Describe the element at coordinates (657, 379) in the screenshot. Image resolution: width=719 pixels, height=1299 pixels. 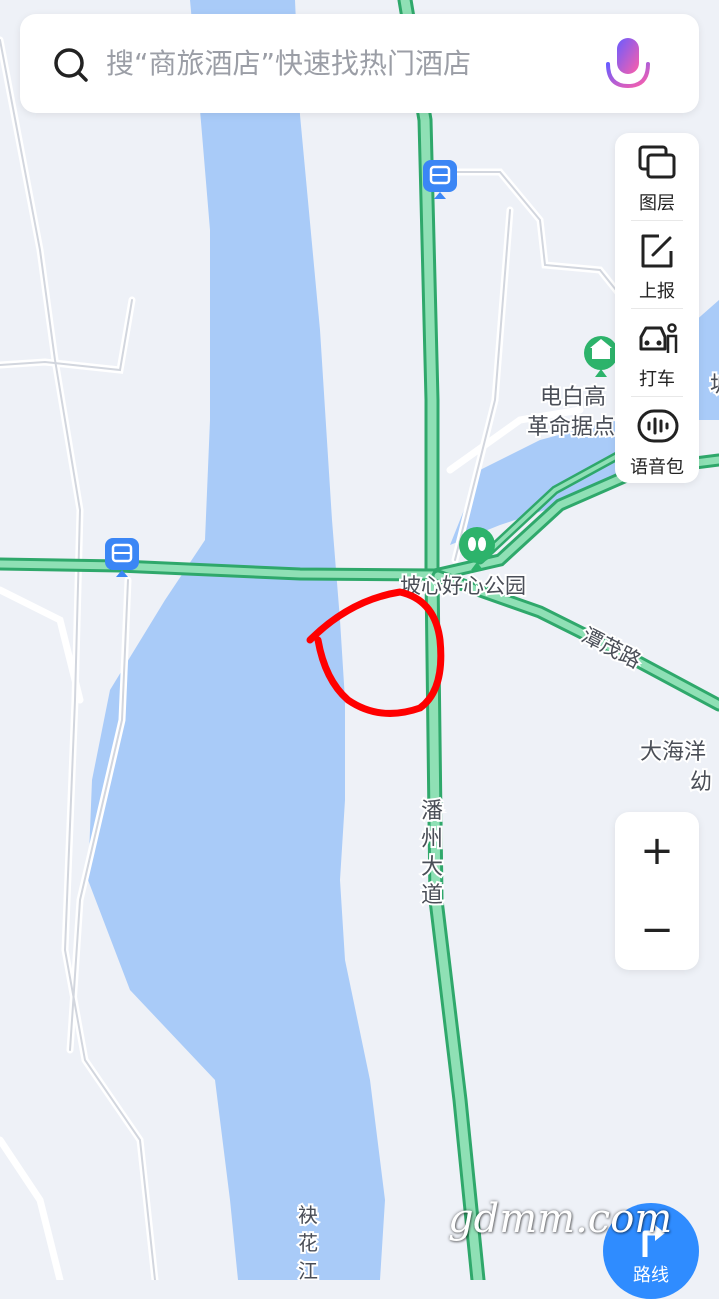
I see `taxi-label: 打车` at that location.